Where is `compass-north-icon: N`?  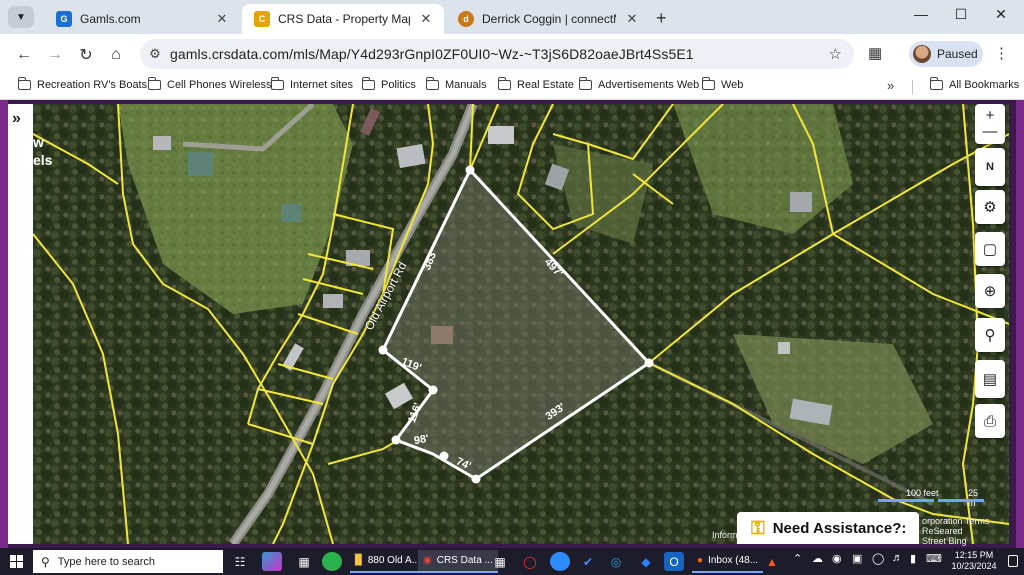 compass-north-icon: N is located at coordinates (990, 167).